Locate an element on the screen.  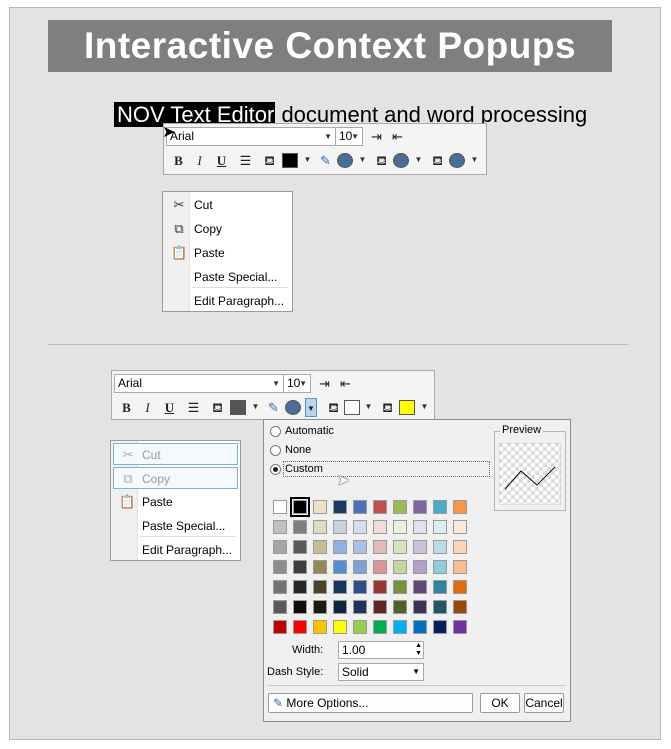
cancel-button: Cancel is located at coordinates (544, 703).